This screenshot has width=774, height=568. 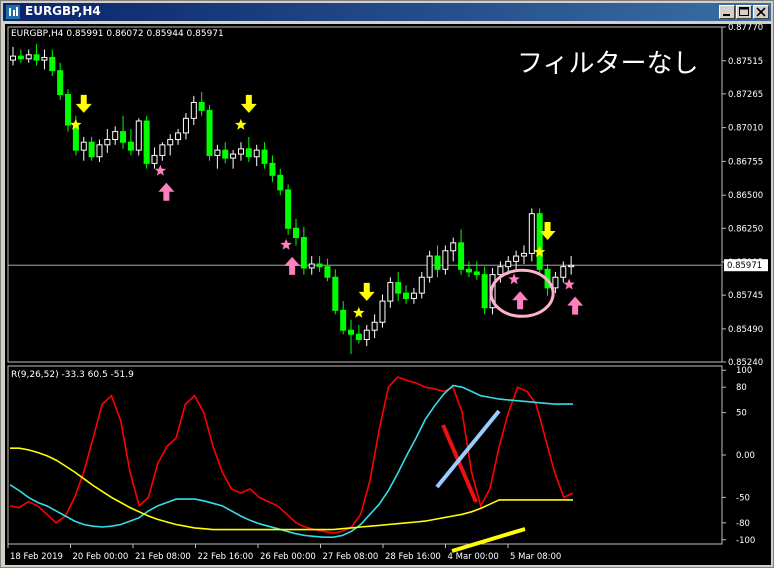 What do you see at coordinates (36, 557) in the screenshot?
I see `time-tick-label: 18 Feb 2019` at bounding box center [36, 557].